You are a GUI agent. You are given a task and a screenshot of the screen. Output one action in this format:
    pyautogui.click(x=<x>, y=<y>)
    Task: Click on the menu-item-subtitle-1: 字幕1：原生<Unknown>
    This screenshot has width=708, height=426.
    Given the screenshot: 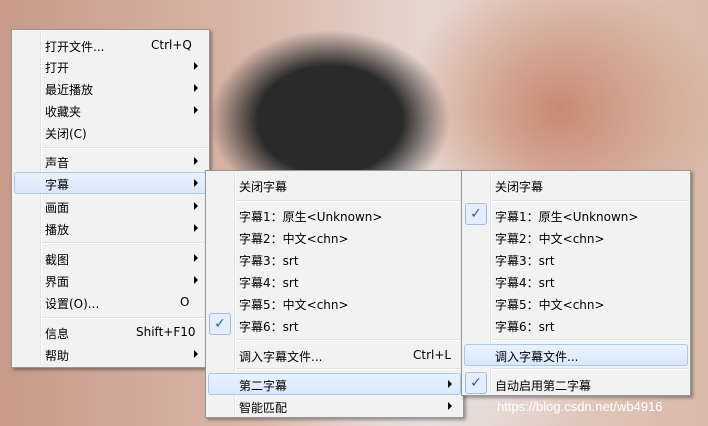 What is the action you would take?
    pyautogui.click(x=334, y=215)
    